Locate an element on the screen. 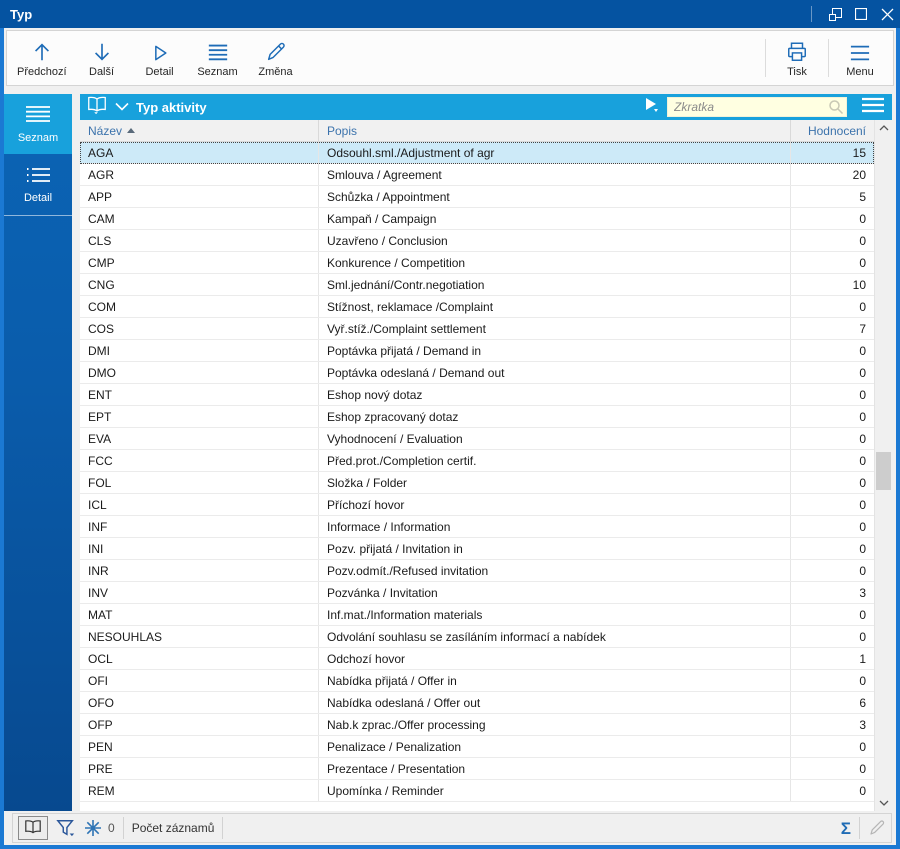  table-row: APP Schůzka / Appointment 5 is located at coordinates (477, 197).